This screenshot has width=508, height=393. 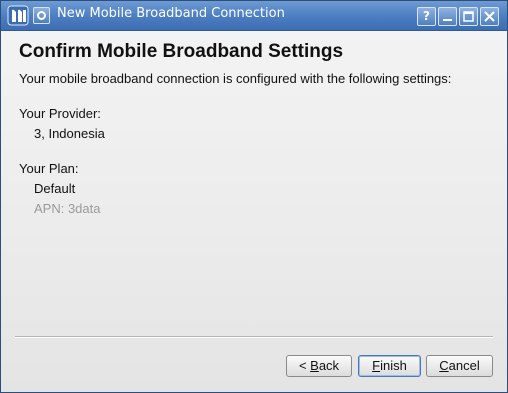 I want to click on cancel-mnemonic: C, so click(x=444, y=365).